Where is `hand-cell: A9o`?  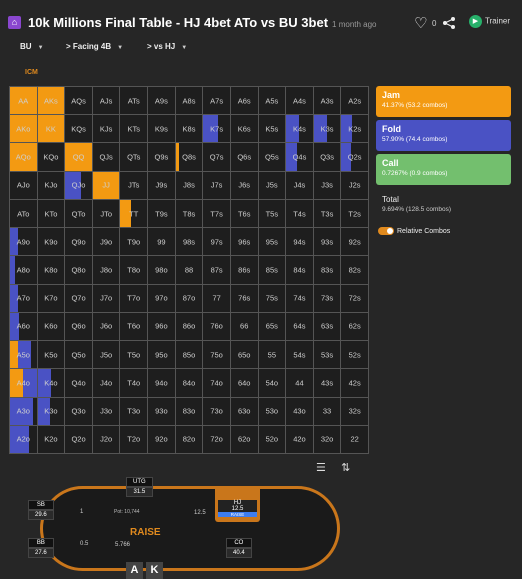 hand-cell: A9o is located at coordinates (23, 242).